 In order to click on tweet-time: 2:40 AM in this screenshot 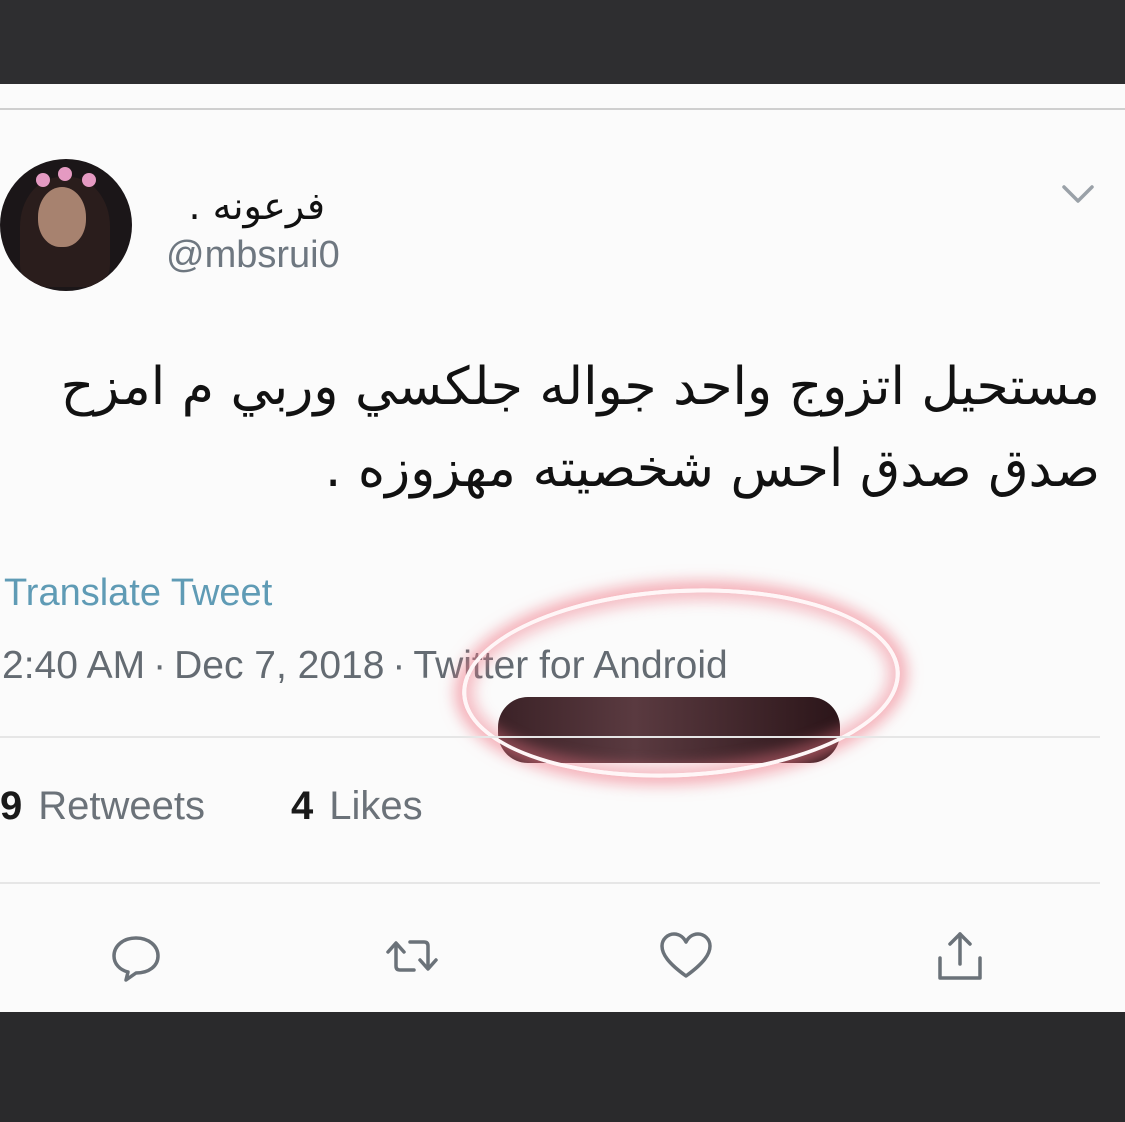, I will do `click(74, 665)`.